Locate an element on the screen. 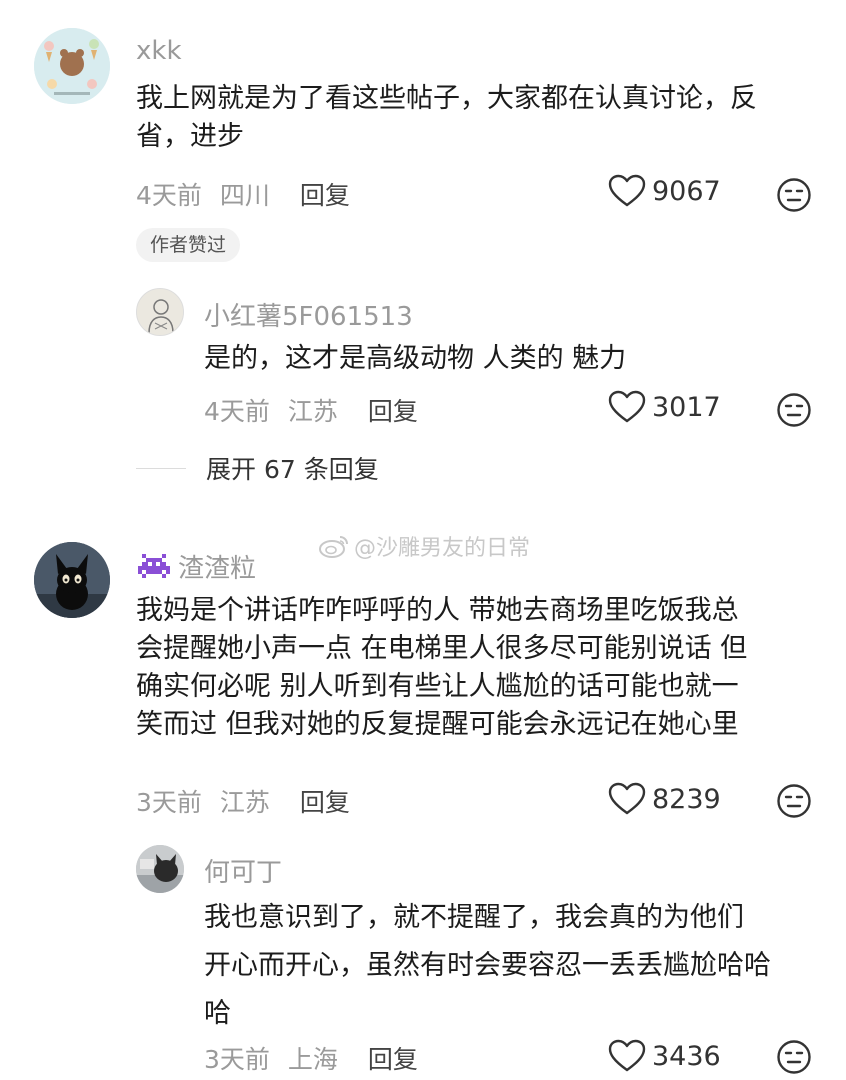 This screenshot has height=1080, width=846. comment-text: 是的，这才是高级动物 人类的 魅力 is located at coordinates (514, 359).